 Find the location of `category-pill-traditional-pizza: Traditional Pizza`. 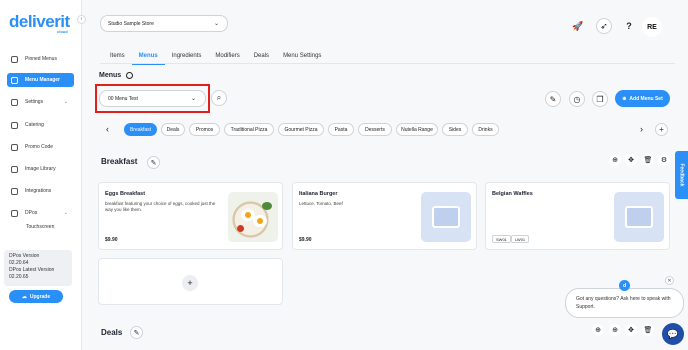

category-pill-traditional-pizza: Traditional Pizza is located at coordinates (249, 129).